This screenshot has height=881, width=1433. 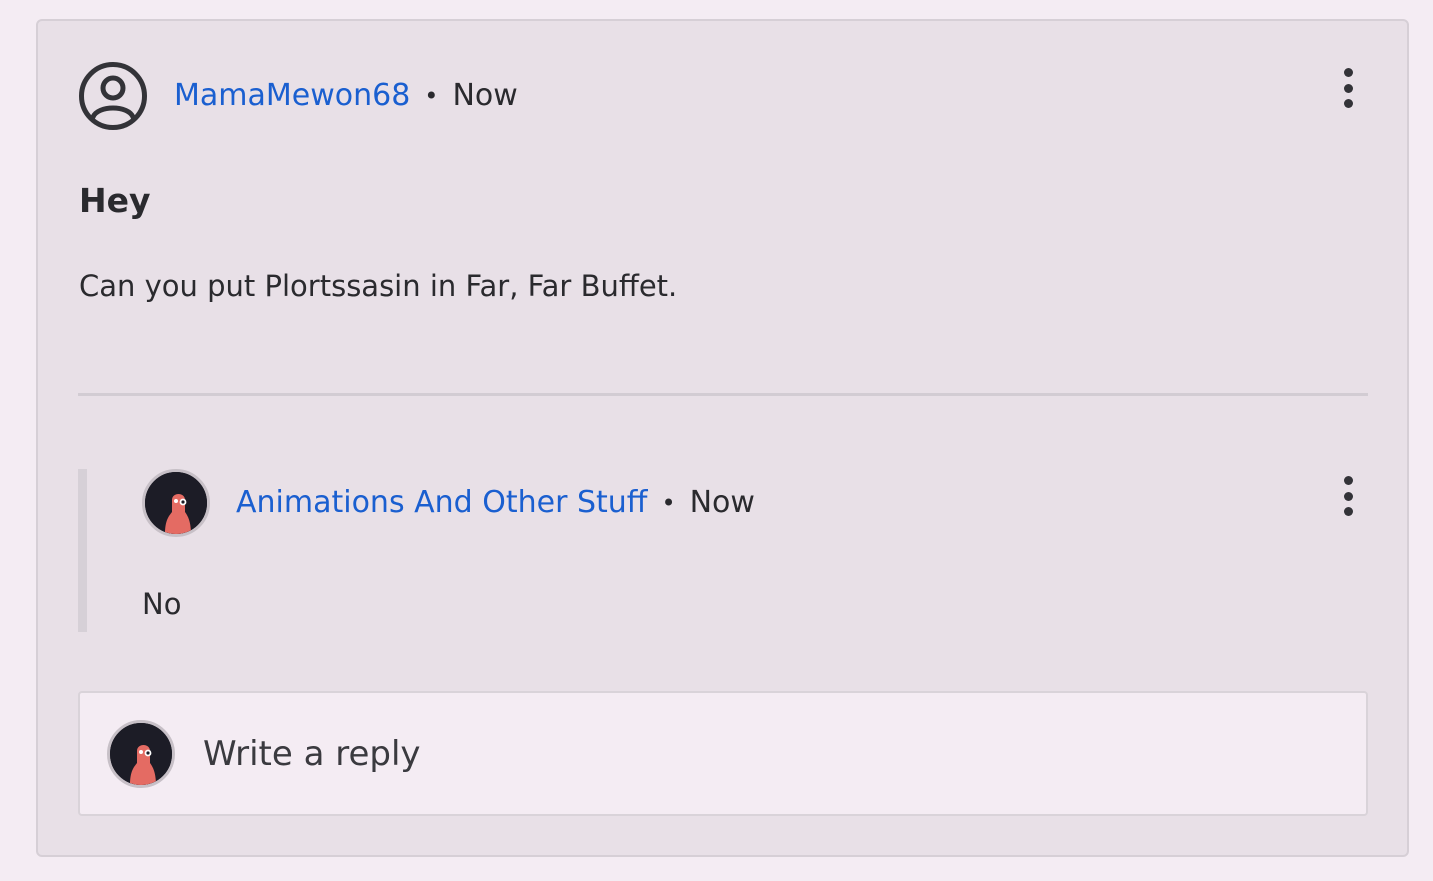 I want to click on reply-composer: Write a reply, so click(x=723, y=753).